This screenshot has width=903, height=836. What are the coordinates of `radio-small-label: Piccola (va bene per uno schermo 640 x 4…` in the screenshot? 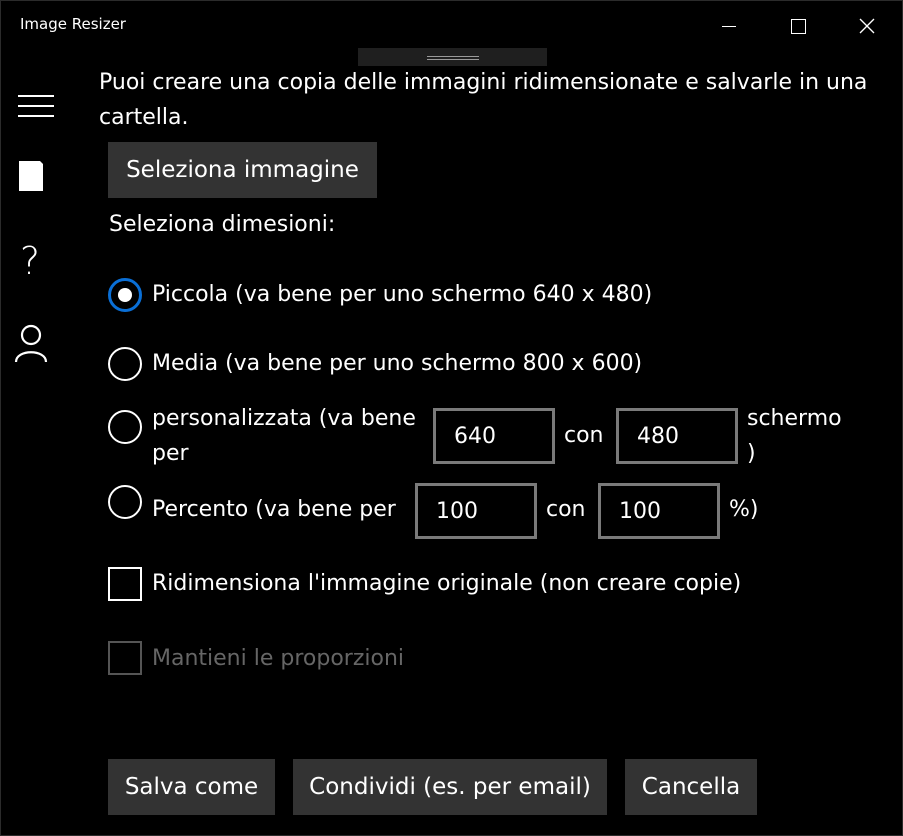 It's located at (402, 294).